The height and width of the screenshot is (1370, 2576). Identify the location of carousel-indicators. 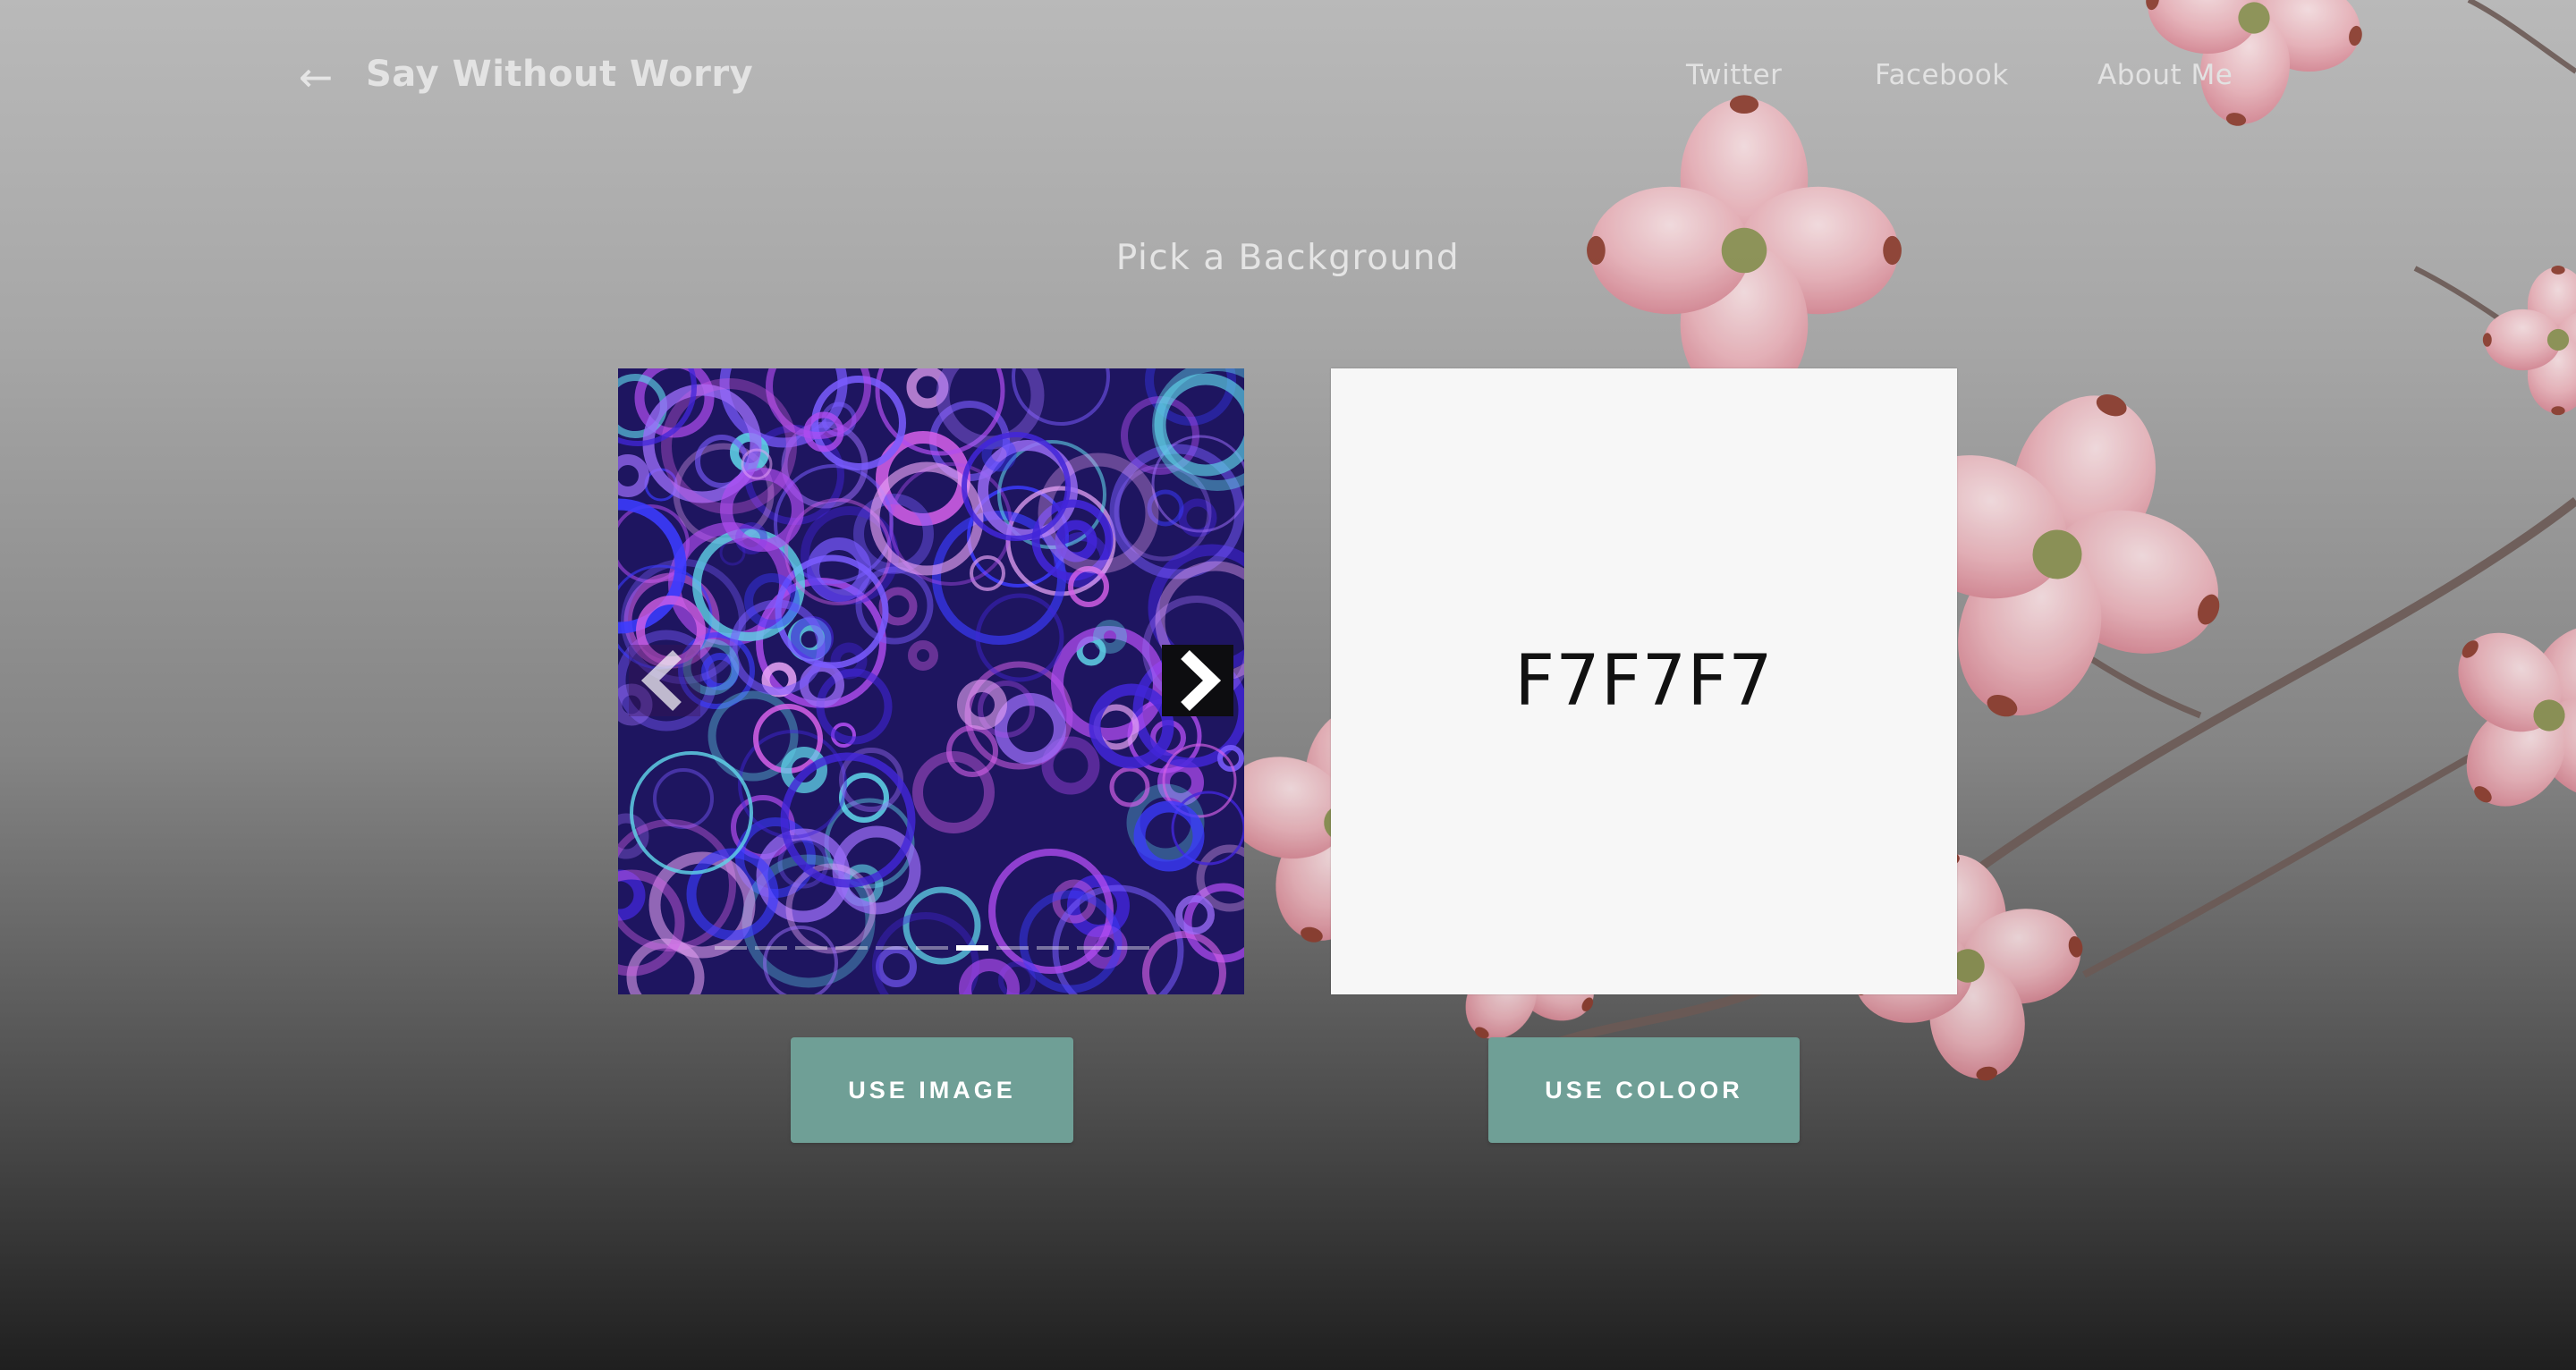
(936, 947).